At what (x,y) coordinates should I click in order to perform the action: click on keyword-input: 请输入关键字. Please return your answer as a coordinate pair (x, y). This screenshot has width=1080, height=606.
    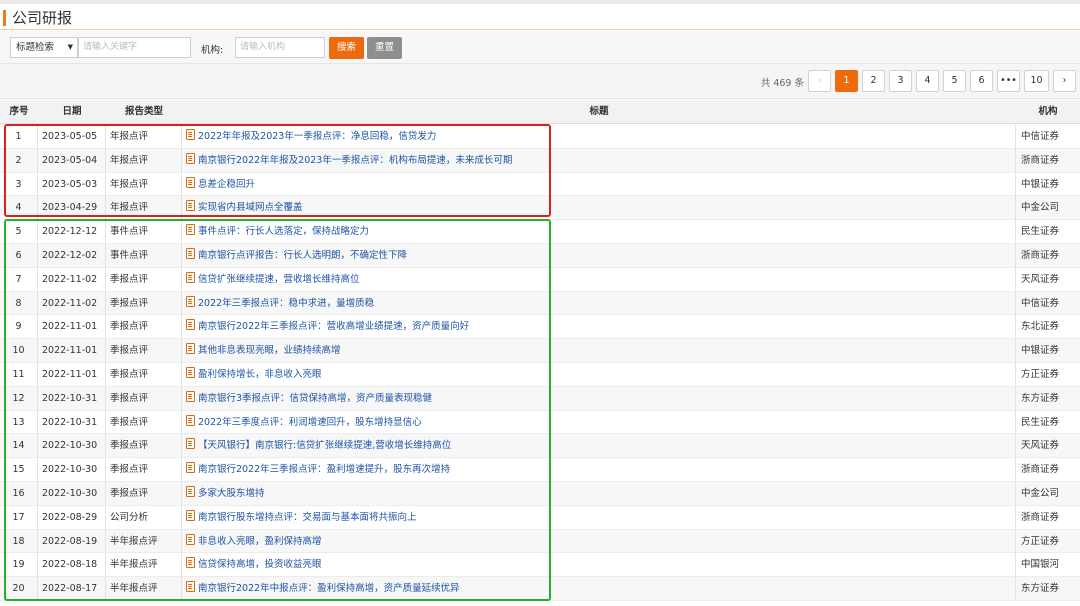
    Looking at the image, I should click on (134, 47).